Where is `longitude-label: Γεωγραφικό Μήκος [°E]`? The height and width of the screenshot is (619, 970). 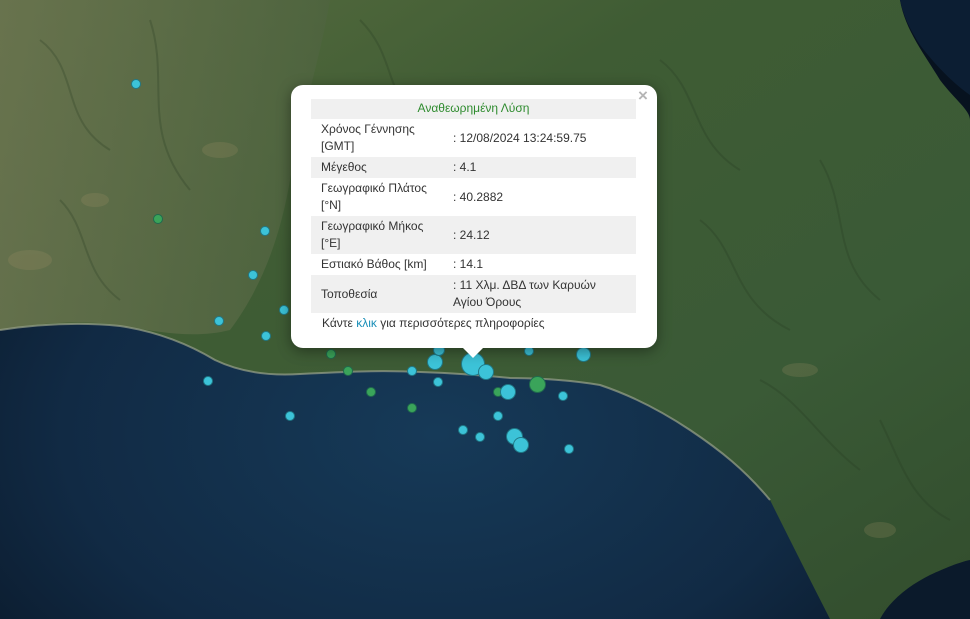
longitude-label: Γεωγραφικό Μήκος [°E] is located at coordinates (377, 235).